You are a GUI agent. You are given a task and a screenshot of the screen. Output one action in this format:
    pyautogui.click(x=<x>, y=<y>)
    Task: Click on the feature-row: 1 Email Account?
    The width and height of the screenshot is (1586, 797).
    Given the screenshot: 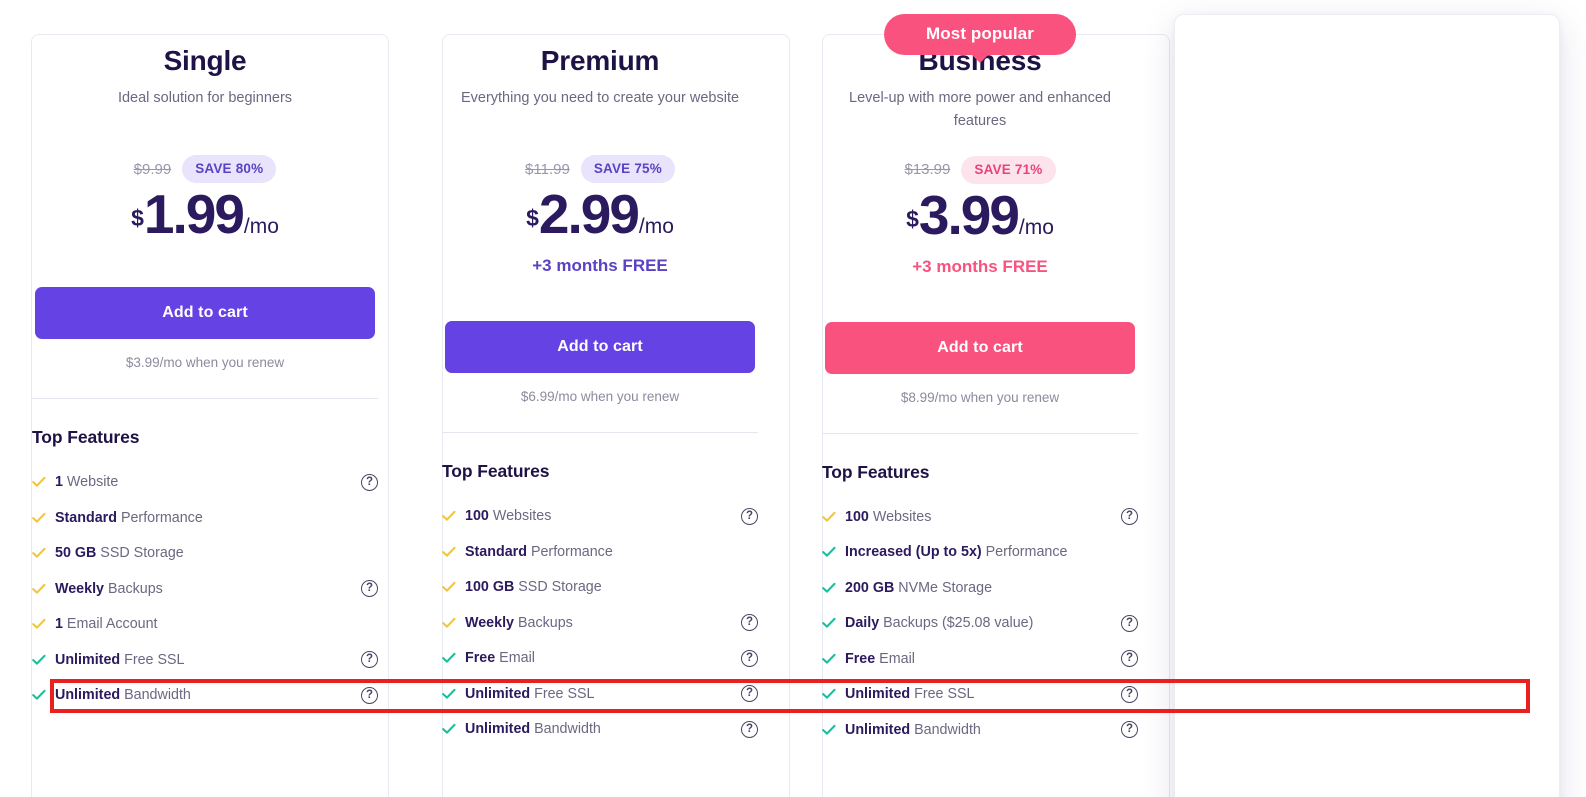 What is the action you would take?
    pyautogui.click(x=205, y=624)
    